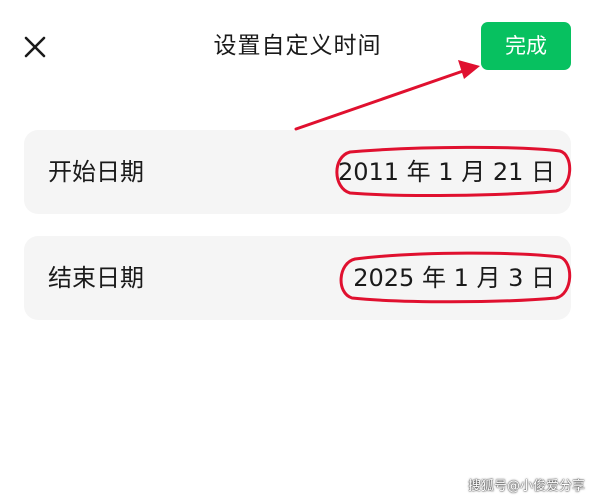  Describe the element at coordinates (96, 172) in the screenshot. I see `start-date-label: 开始日期` at that location.